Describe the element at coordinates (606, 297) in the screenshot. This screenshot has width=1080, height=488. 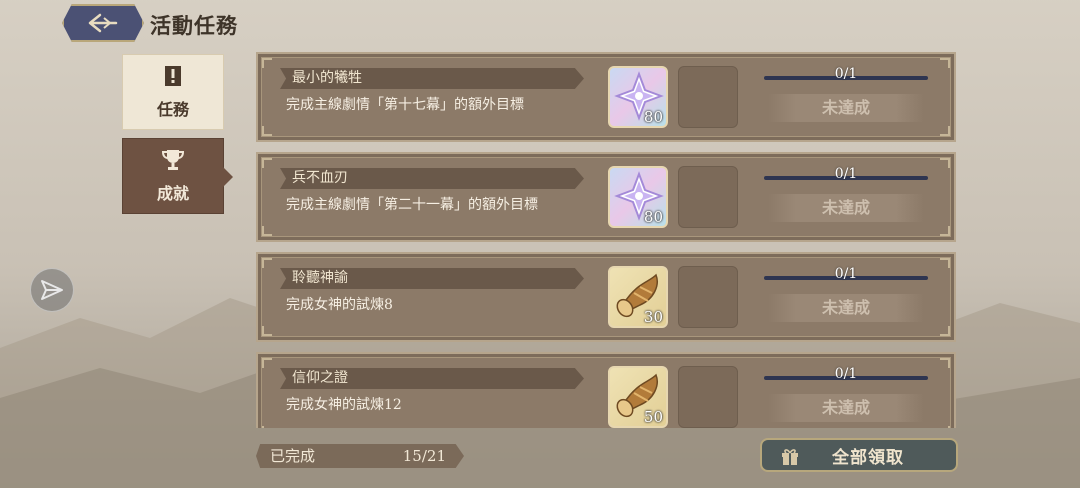
I see `achievement-card: 聆聽神諭完成女神的試煉8 30 0/1 未達成` at that location.